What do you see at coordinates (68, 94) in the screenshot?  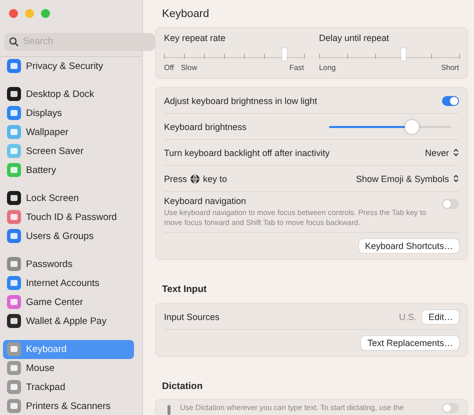 I see `sidebar-item: Desktop & Dock` at bounding box center [68, 94].